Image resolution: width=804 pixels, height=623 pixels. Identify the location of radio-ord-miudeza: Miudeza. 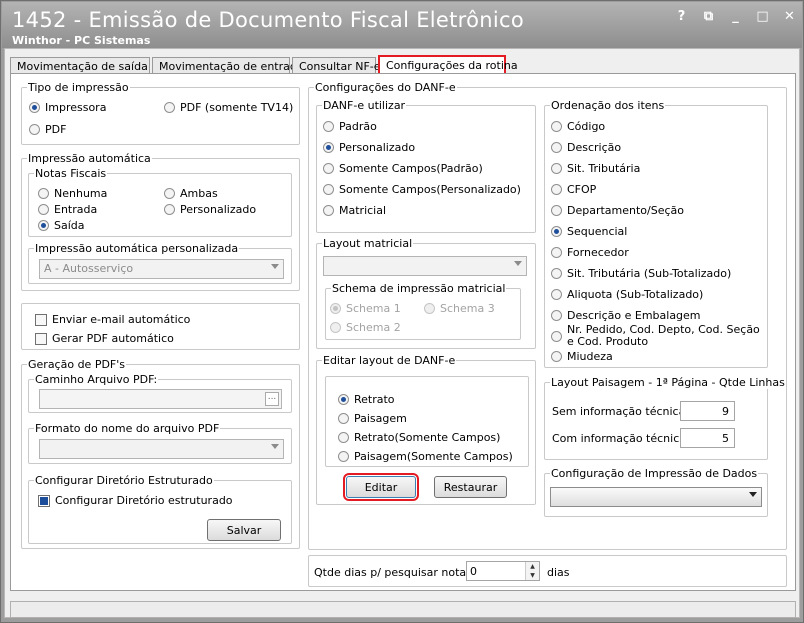
(582, 356).